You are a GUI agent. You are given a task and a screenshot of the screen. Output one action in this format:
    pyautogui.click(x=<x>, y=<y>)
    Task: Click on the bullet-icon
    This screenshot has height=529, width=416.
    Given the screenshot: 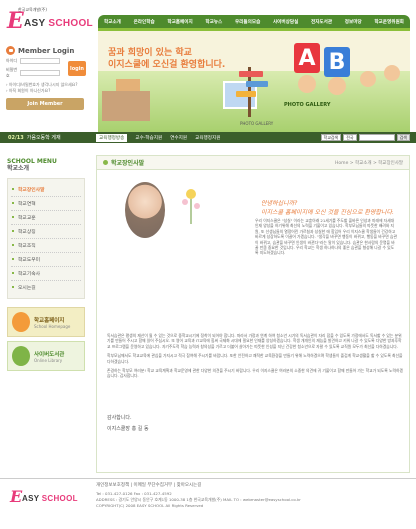 What is the action you would take?
    pyautogui.click(x=105, y=162)
    